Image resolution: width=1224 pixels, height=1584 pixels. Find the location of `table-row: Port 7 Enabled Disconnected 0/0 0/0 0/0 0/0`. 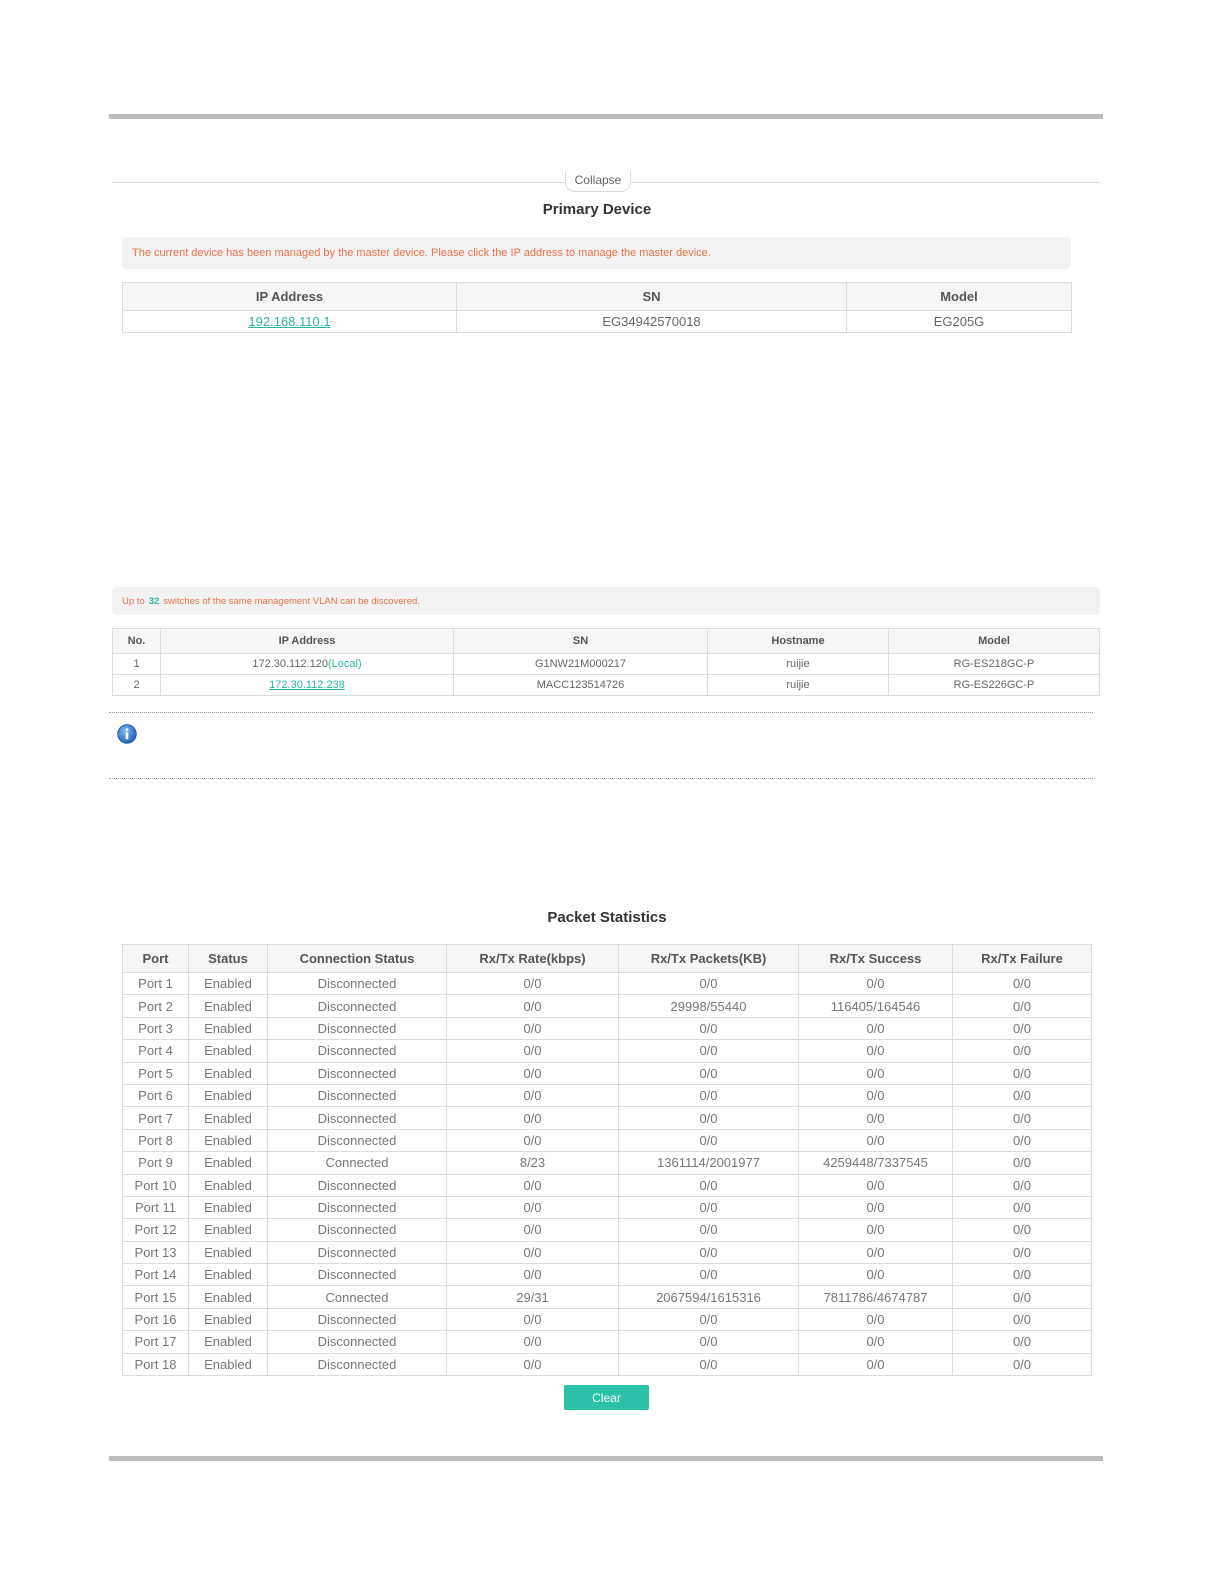

table-row: Port 7 Enabled Disconnected 0/0 0/0 0/0 0/0 is located at coordinates (607, 1118).